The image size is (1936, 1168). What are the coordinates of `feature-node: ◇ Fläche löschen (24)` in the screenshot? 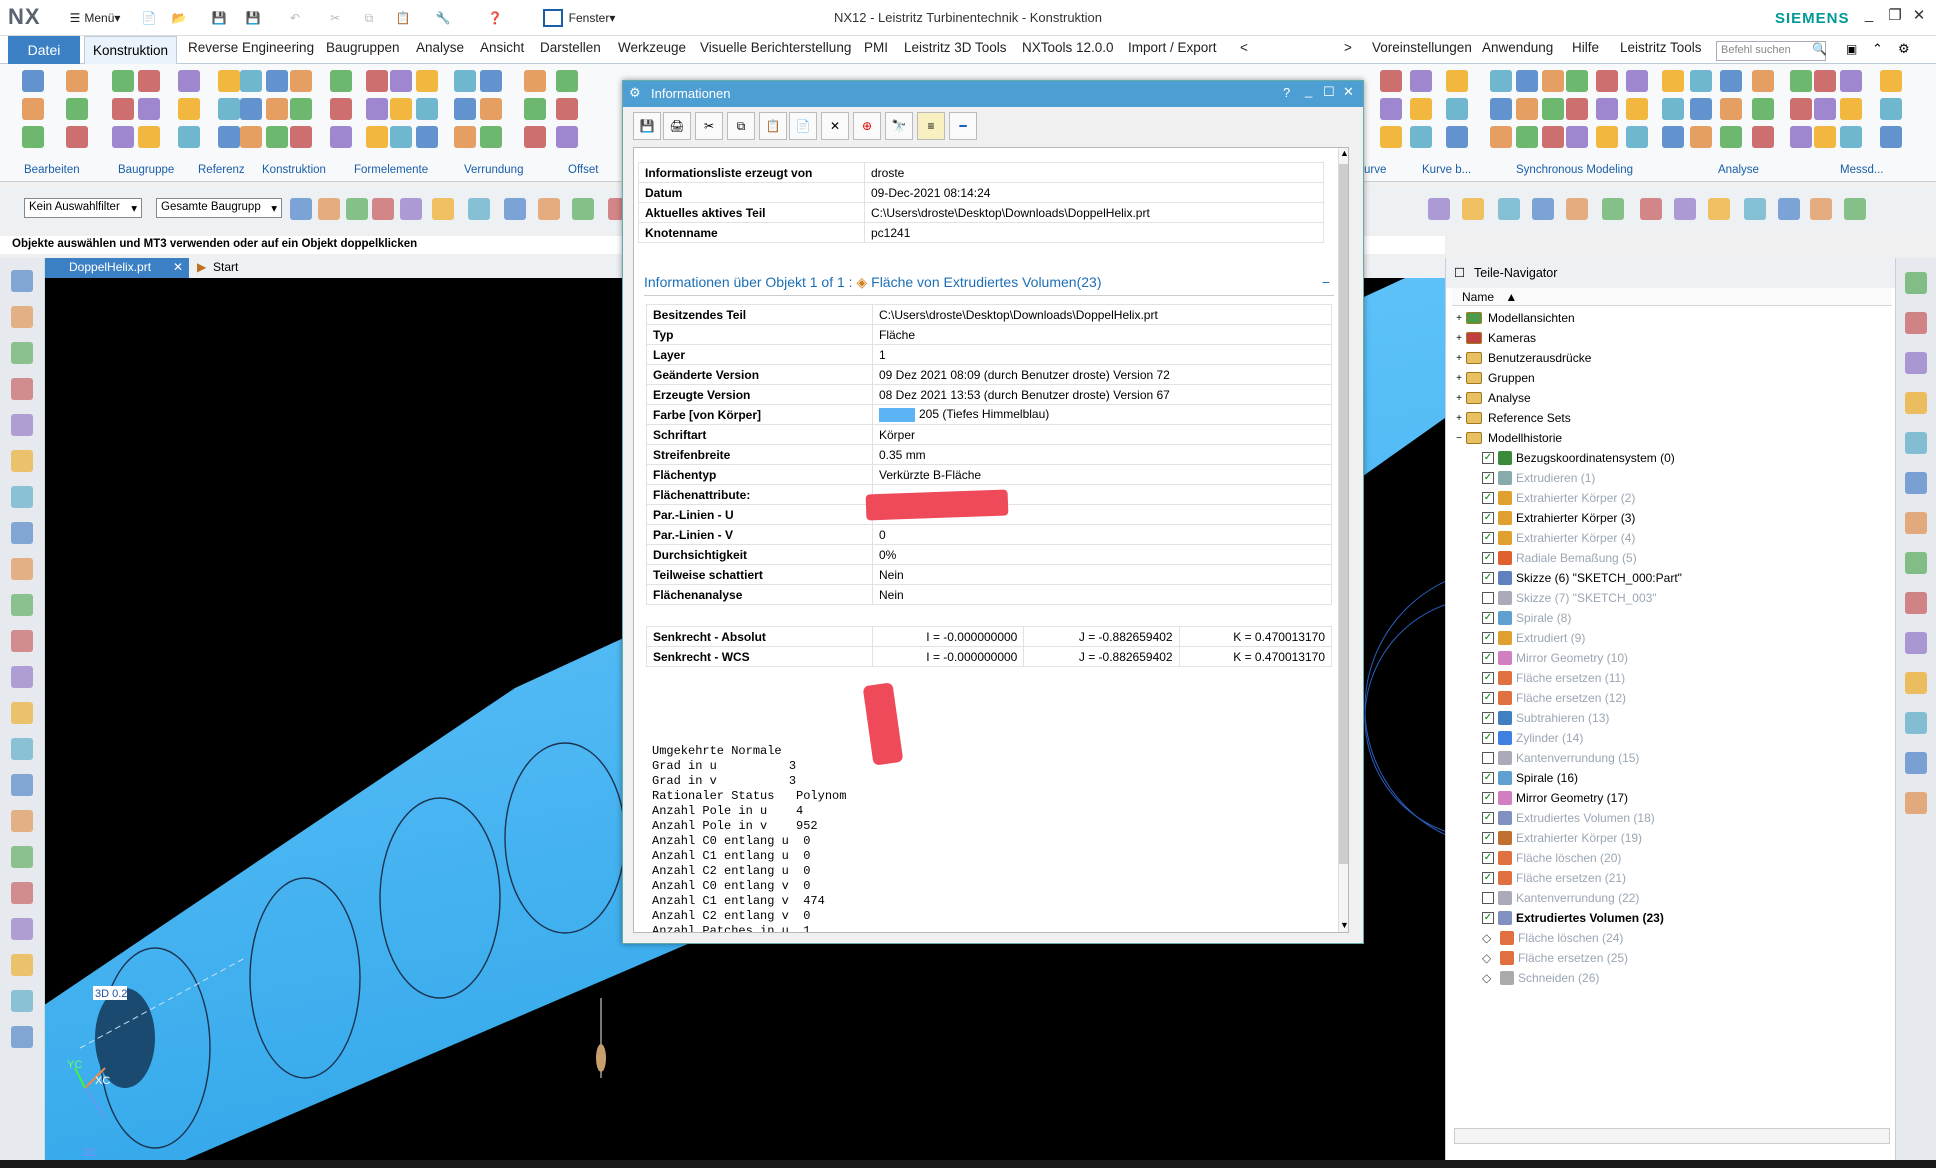 It's located at (1552, 938).